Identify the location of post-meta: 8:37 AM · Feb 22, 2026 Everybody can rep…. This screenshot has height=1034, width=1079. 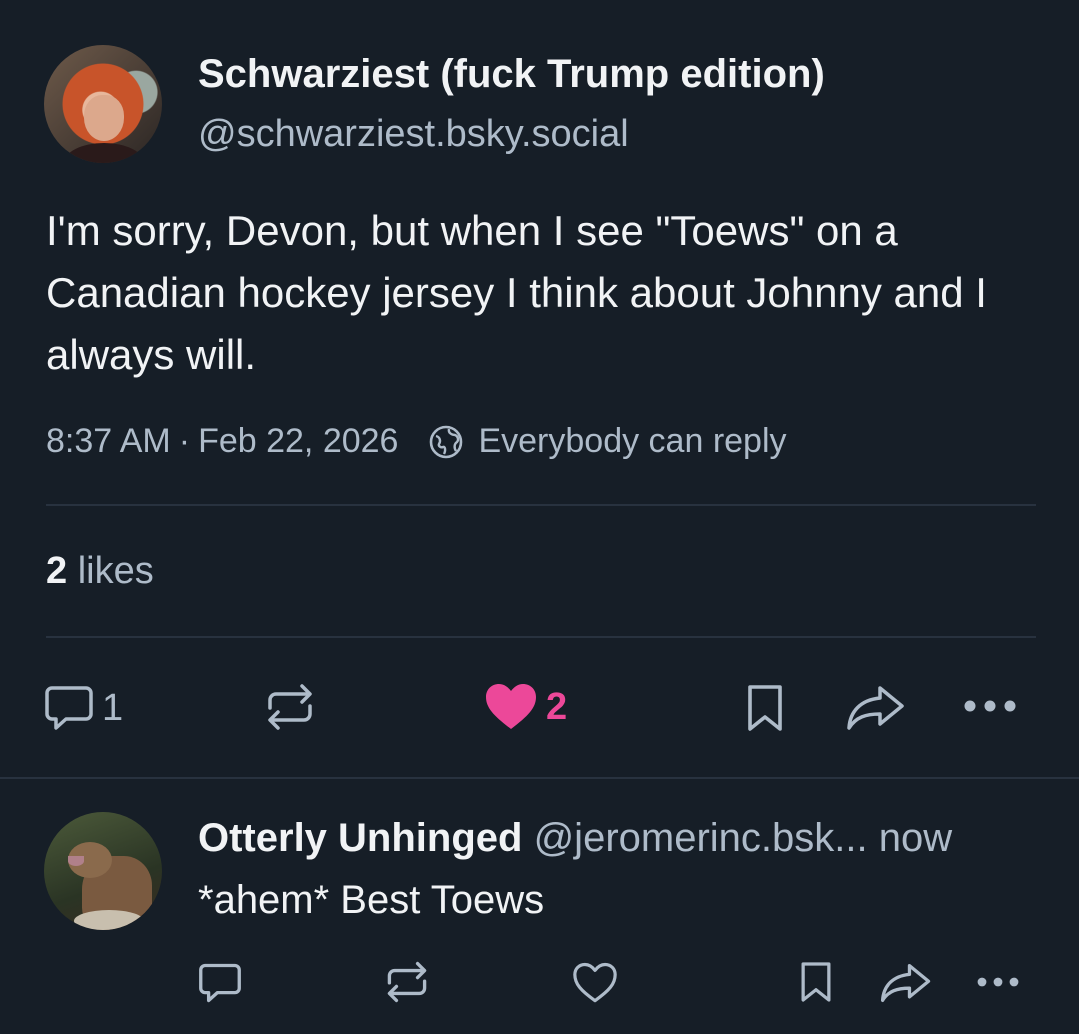
(416, 441).